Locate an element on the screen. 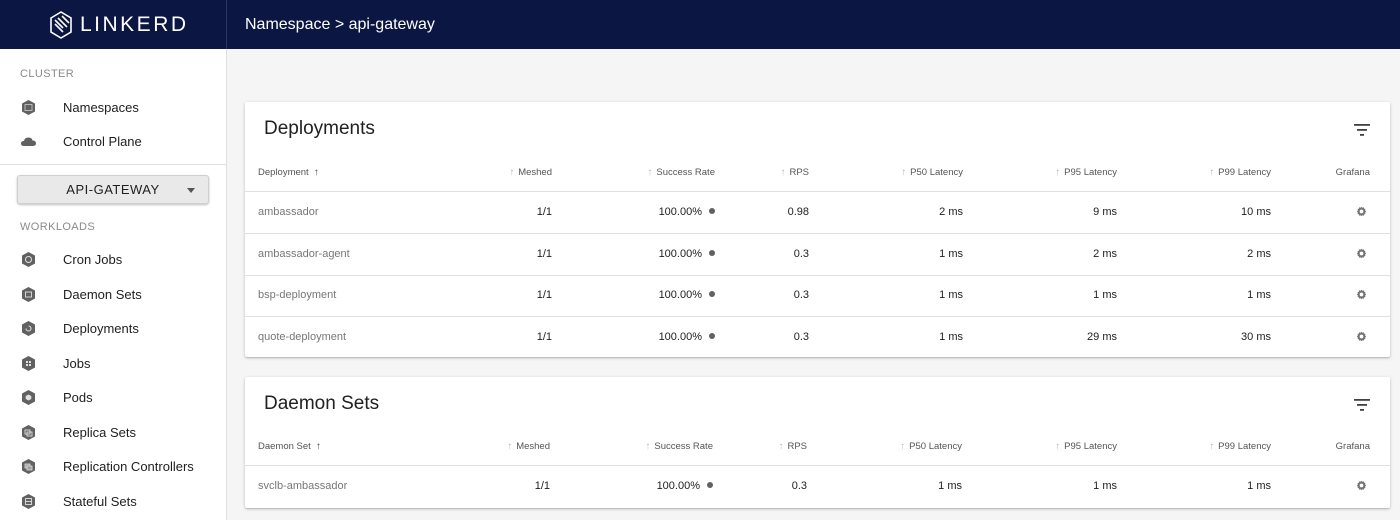 The height and width of the screenshot is (520, 1400). sidebar-item-replication-controllers: Replication Controllers is located at coordinates (113, 466).